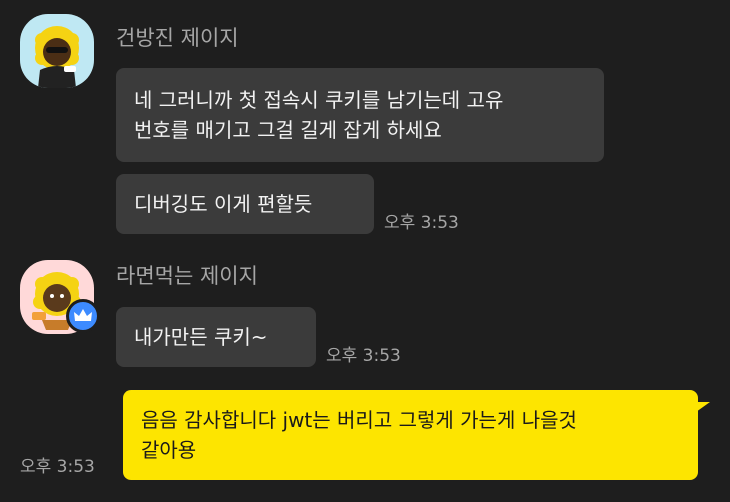 This screenshot has height=502, width=730. I want to click on bubble-tail, so click(703, 407).